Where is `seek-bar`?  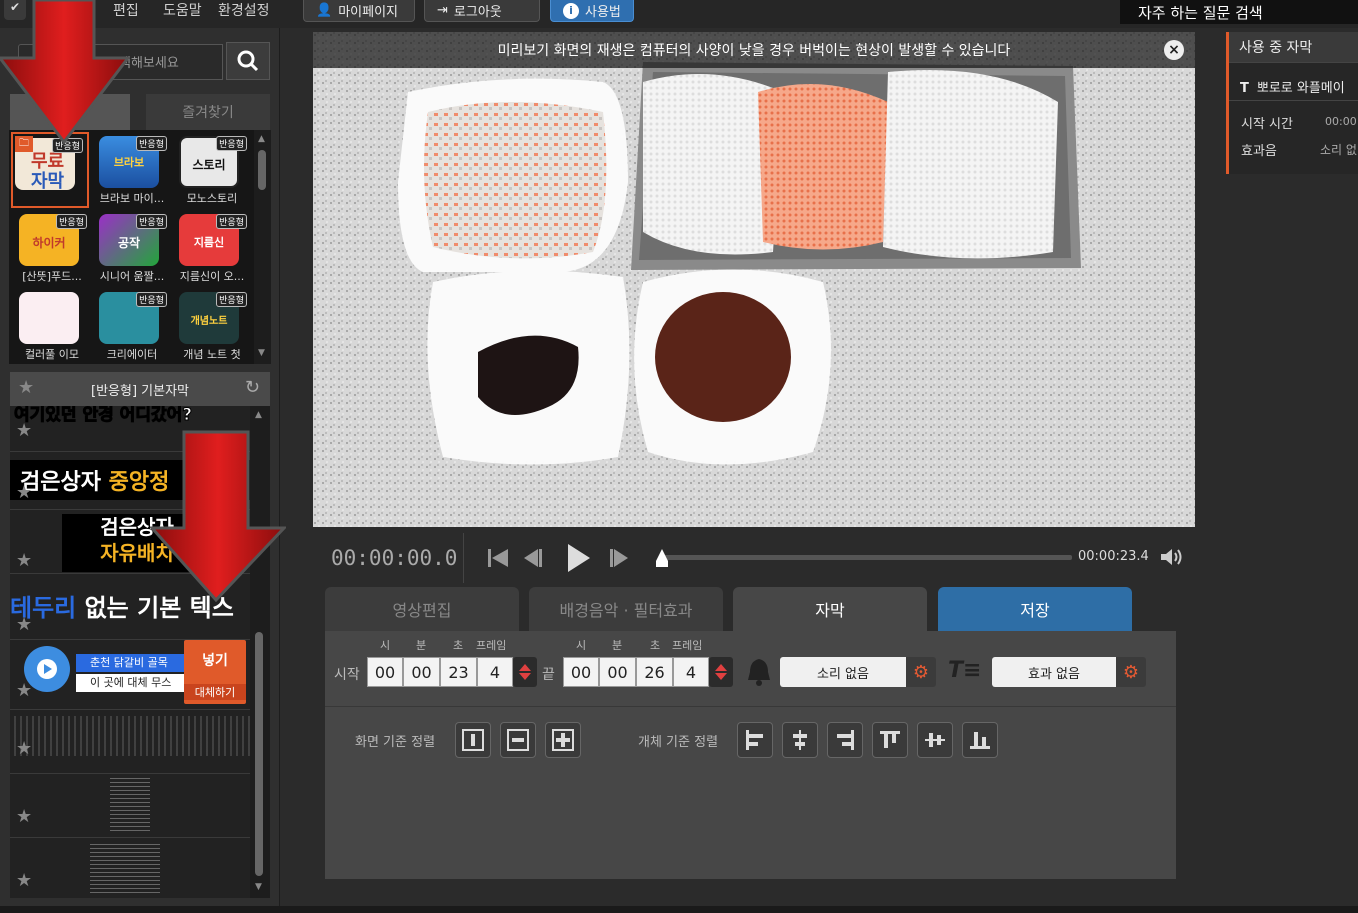 seek-bar is located at coordinates (867, 557).